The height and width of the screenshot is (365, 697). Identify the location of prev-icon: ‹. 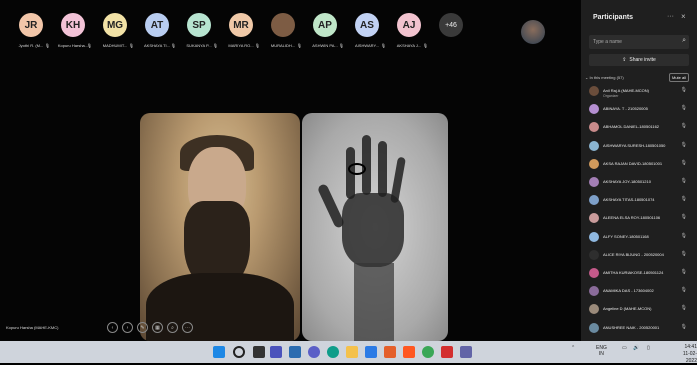
(112, 327).